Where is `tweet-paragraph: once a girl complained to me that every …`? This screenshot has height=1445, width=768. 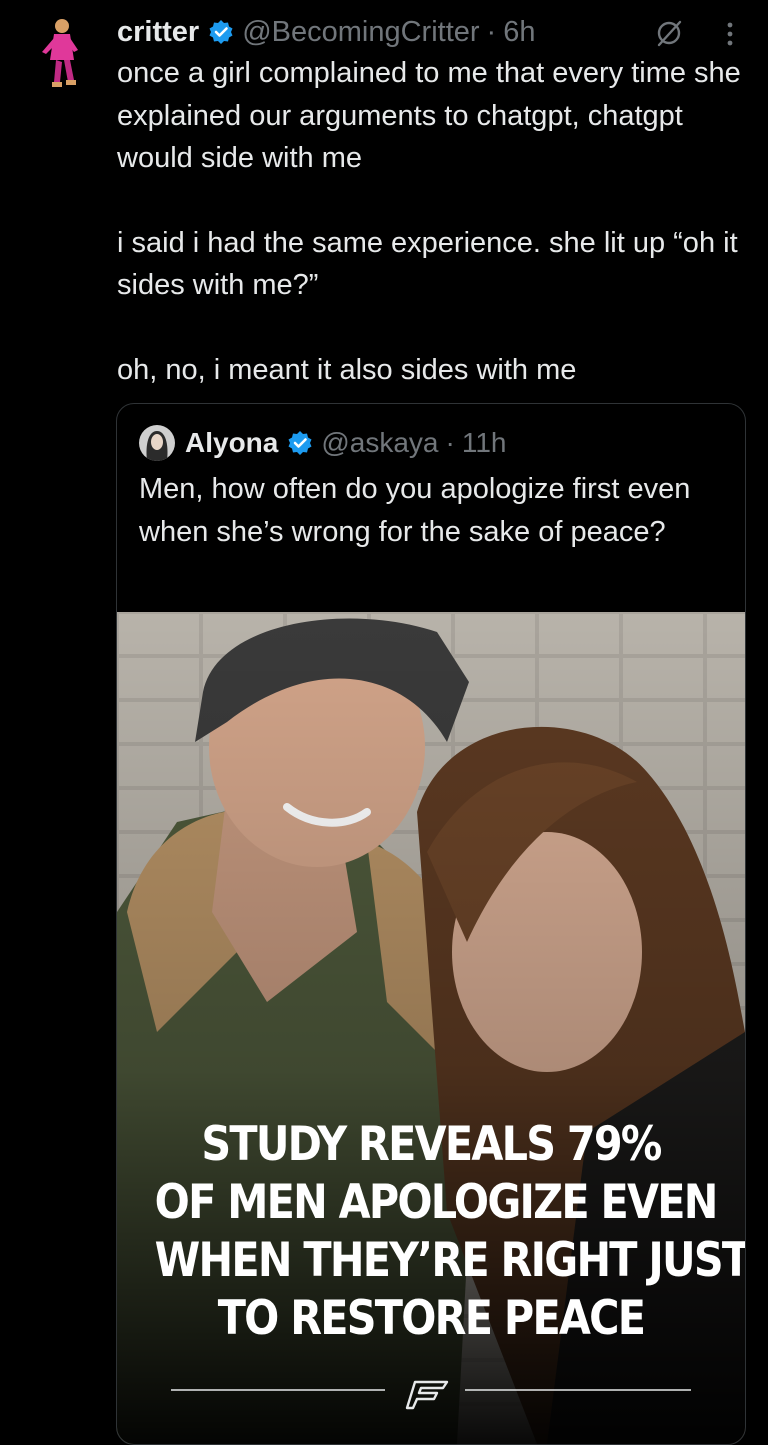 tweet-paragraph: once a girl complained to me that every … is located at coordinates (429, 115).